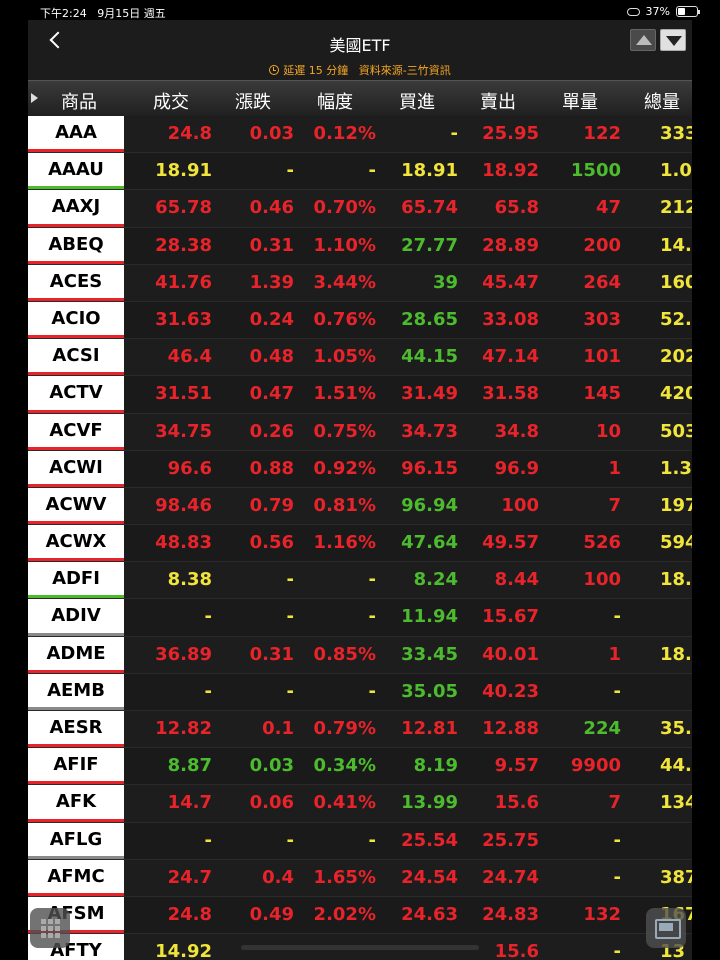  What do you see at coordinates (360, 135) in the screenshot?
I see `table-row: AAA 24.8 0.03 0.12% - 25.95 122 333` at bounding box center [360, 135].